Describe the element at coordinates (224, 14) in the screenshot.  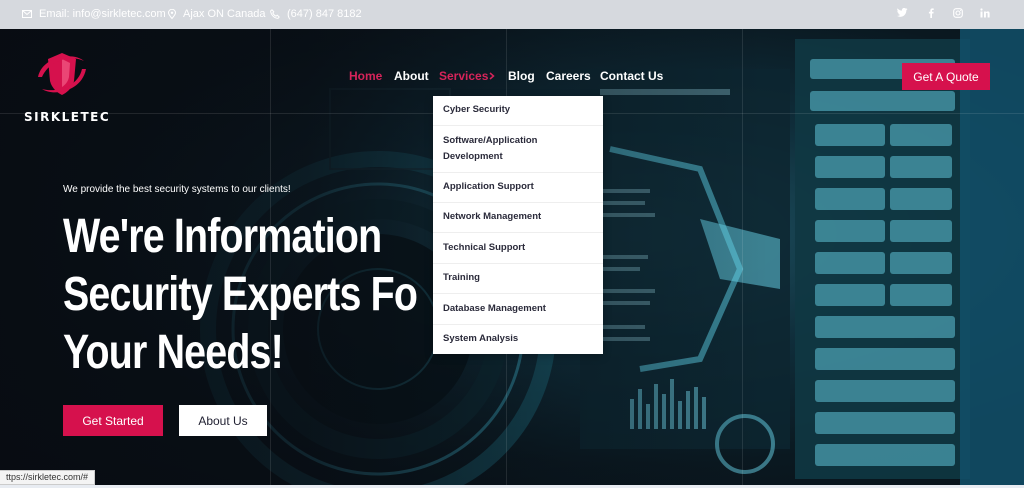
I see `location-text: Ajax ON Canada` at that location.